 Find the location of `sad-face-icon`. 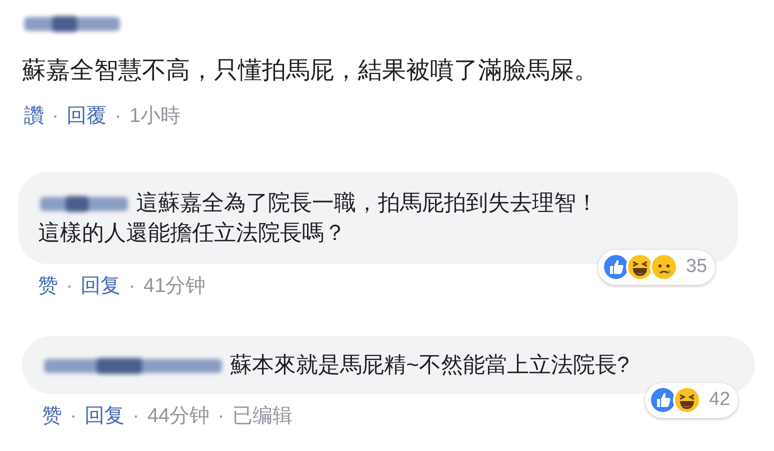

sad-face-icon is located at coordinates (664, 267).